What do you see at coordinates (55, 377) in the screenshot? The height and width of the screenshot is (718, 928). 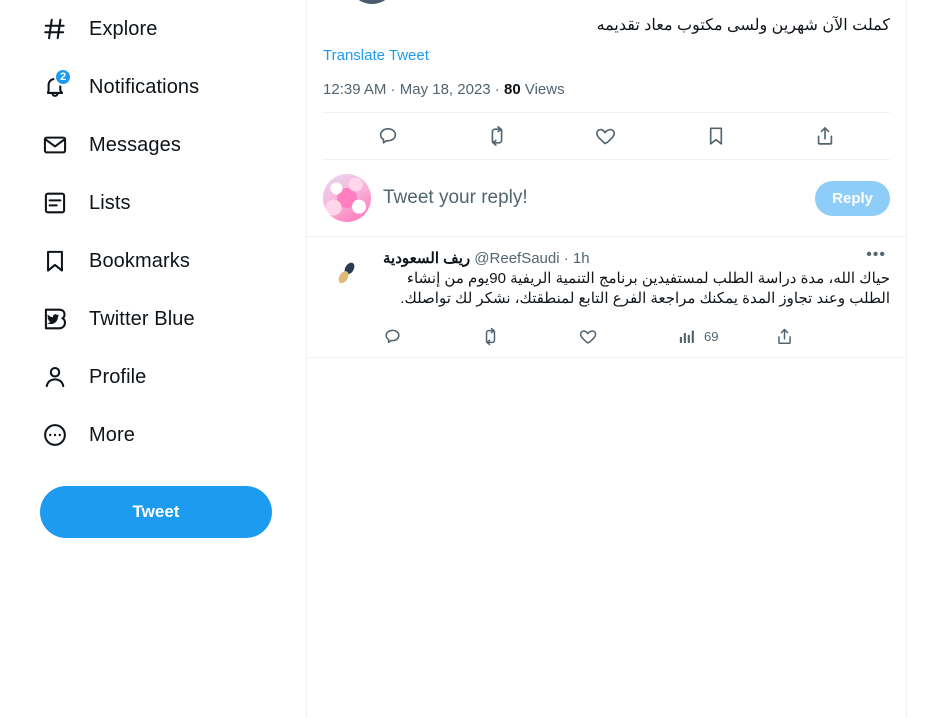 I see `person-icon` at bounding box center [55, 377].